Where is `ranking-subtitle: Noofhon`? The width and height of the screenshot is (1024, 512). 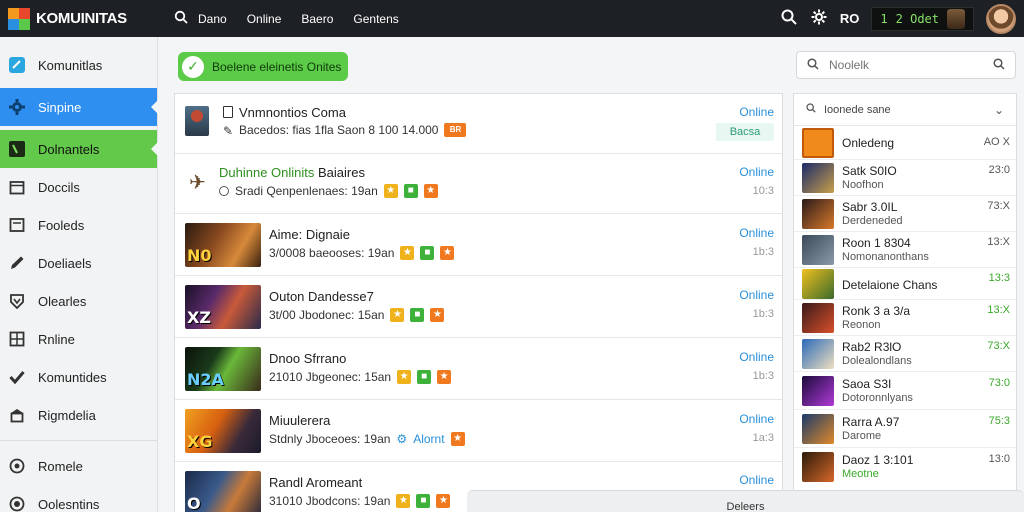 ranking-subtitle: Noofhon is located at coordinates (863, 185).